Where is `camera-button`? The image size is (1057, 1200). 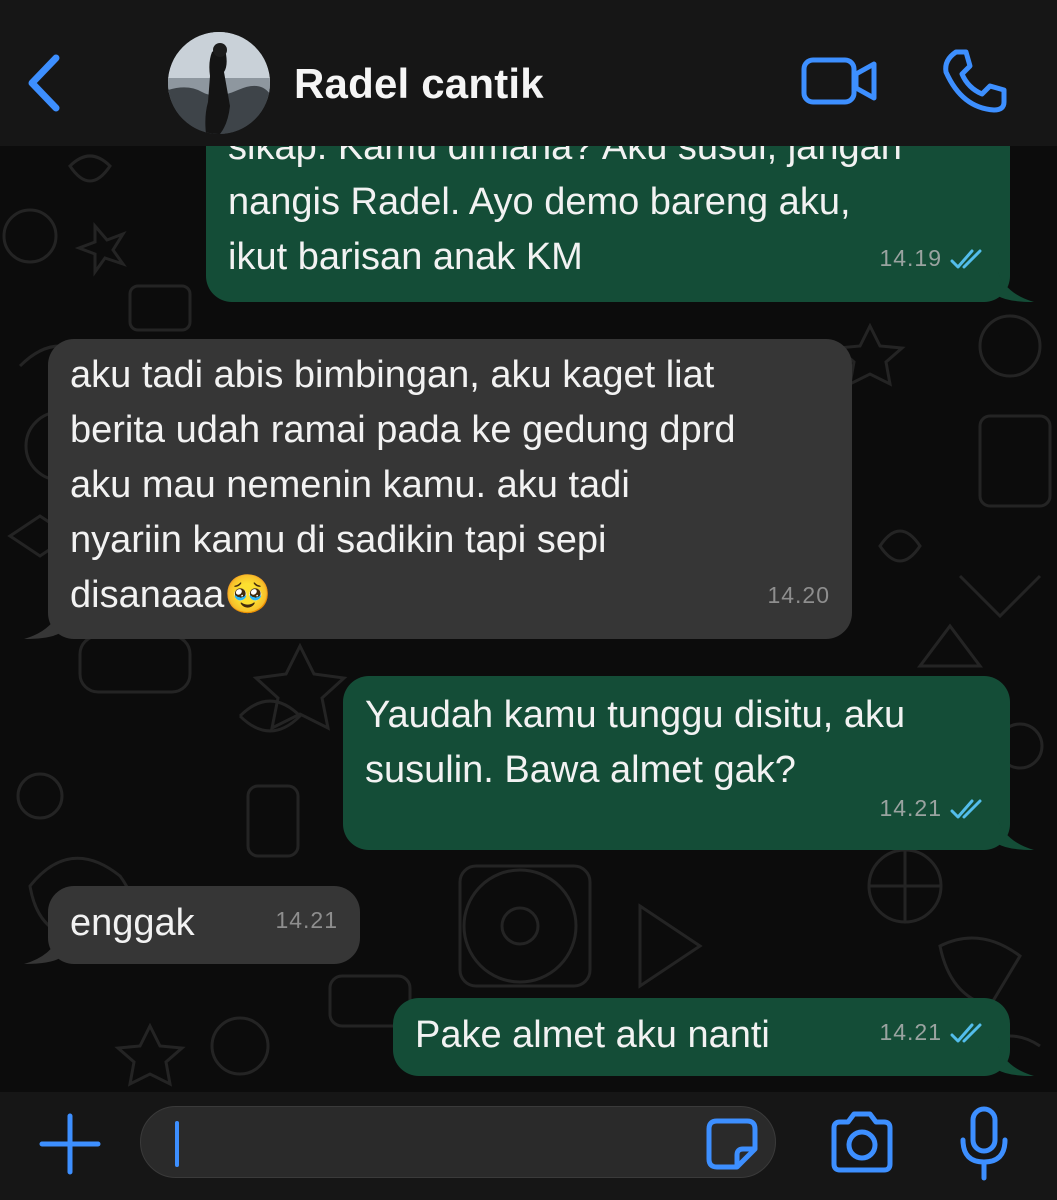
camera-button is located at coordinates (862, 1142).